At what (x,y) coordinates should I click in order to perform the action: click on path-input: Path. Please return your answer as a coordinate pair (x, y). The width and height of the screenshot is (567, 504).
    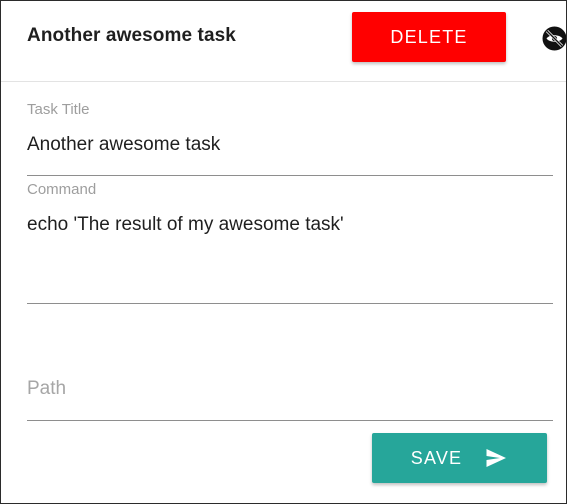
    Looking at the image, I should click on (46, 389).